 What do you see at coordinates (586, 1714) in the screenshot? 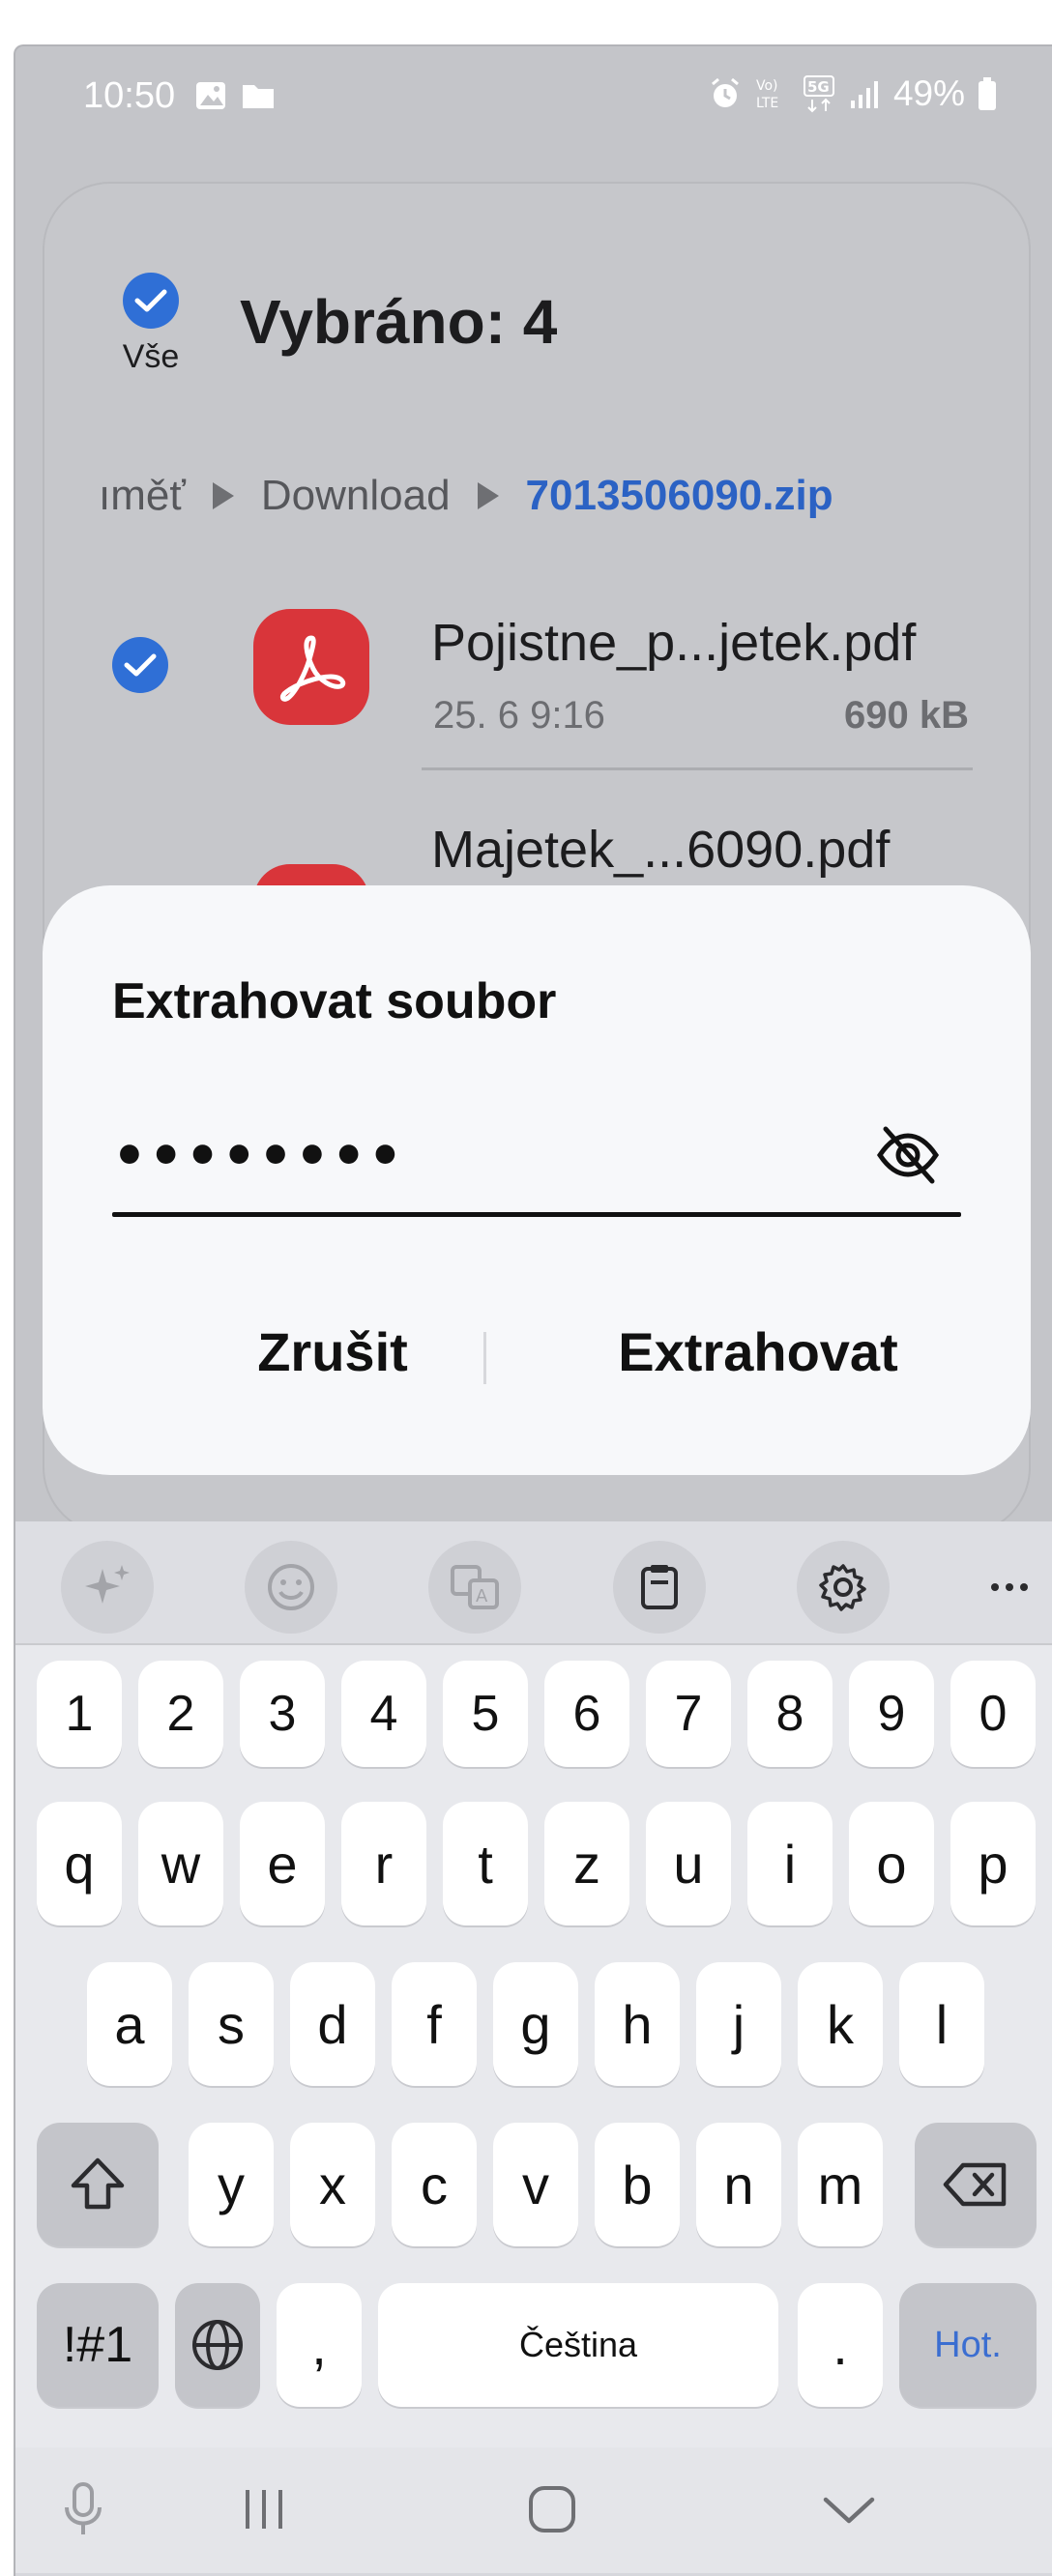
I see `key-6: 6` at bounding box center [586, 1714].